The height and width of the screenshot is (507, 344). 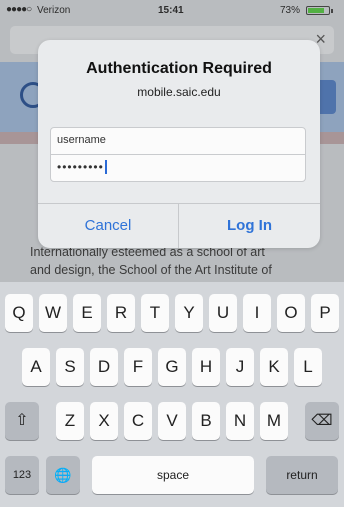 What do you see at coordinates (240, 367) in the screenshot?
I see `key-j: J` at bounding box center [240, 367].